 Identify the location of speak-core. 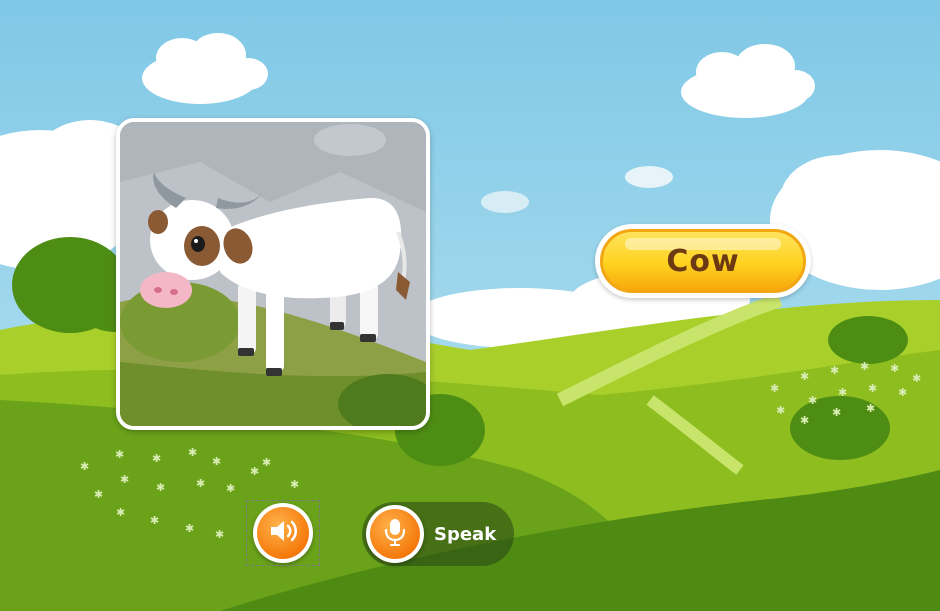
(395, 534).